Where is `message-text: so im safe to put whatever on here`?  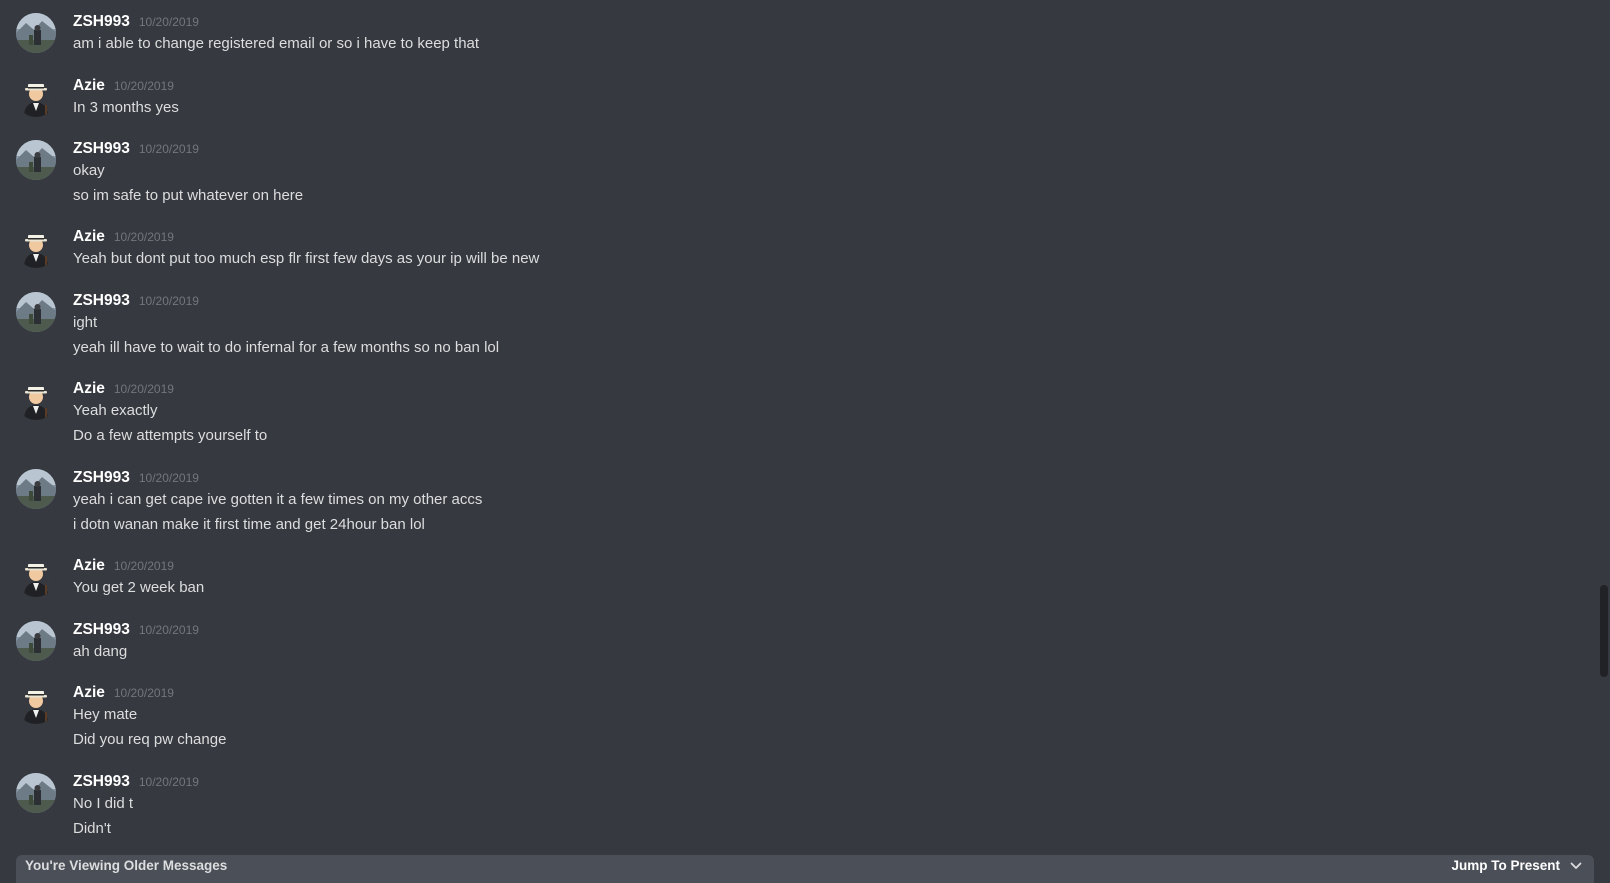
message-text: so im safe to put whatever on here is located at coordinates (188, 195).